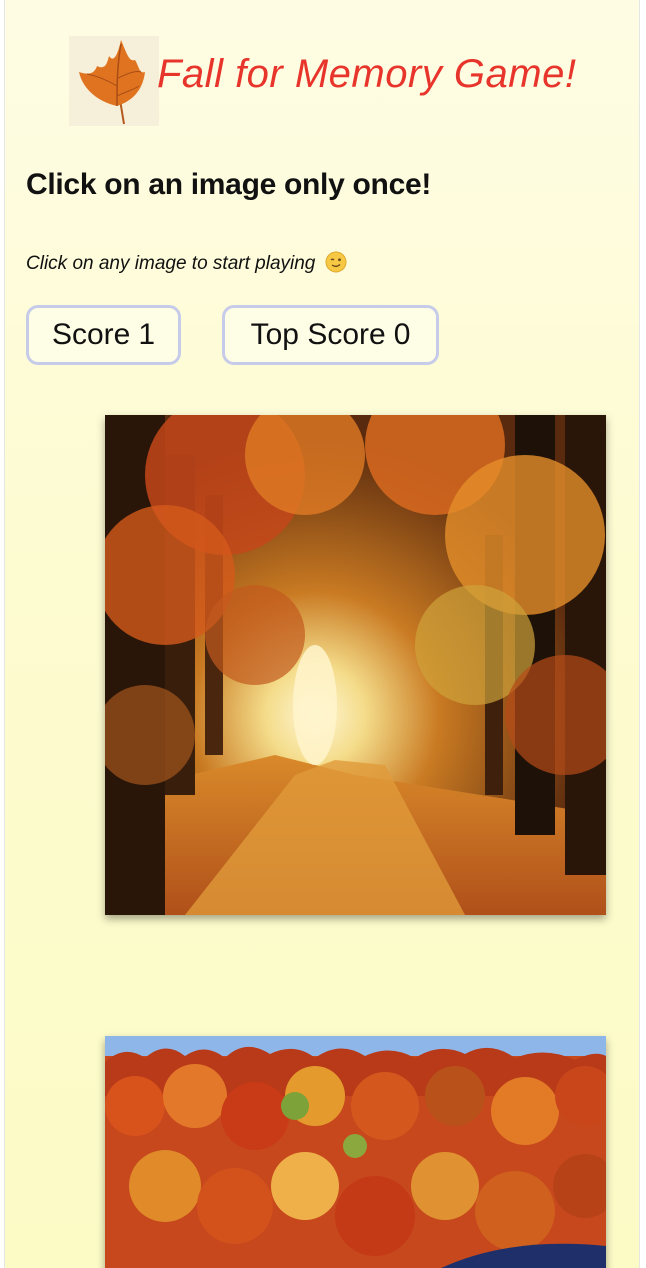 The width and height of the screenshot is (646, 1268). Describe the element at coordinates (229, 184) in the screenshot. I see `instruction-headline: Click on an image only once!` at that location.